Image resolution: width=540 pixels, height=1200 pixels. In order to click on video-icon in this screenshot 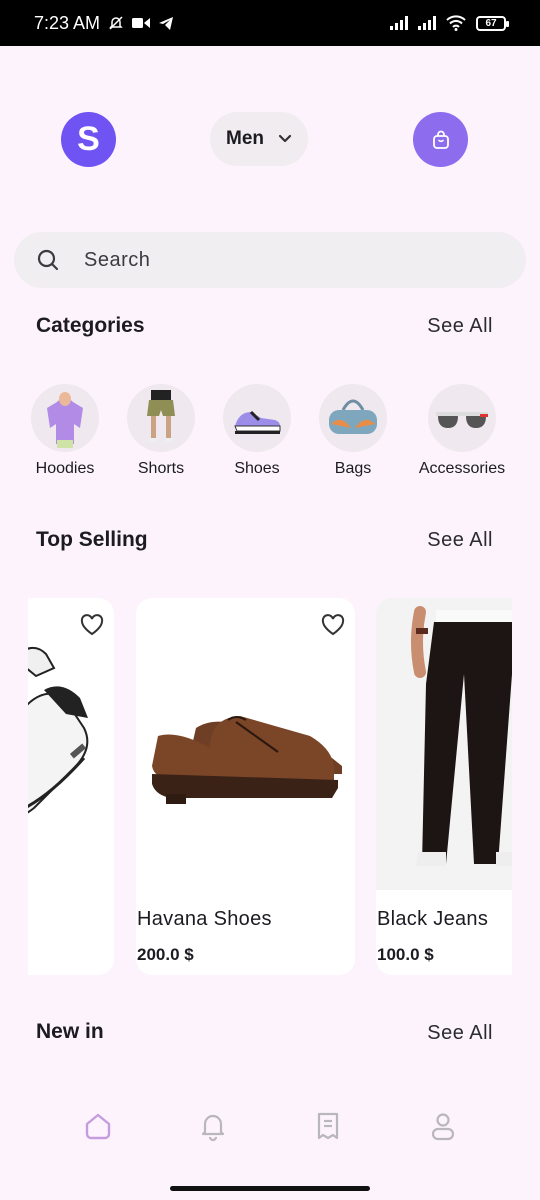, I will do `click(141, 23)`.